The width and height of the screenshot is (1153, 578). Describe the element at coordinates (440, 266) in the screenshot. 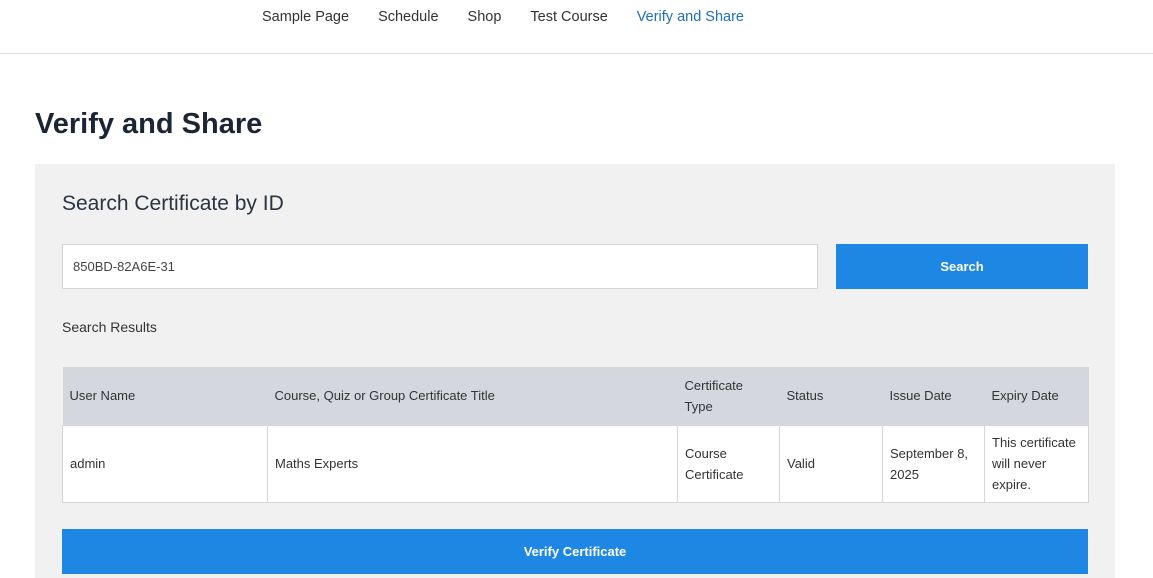

I see `certificate-id-input` at that location.